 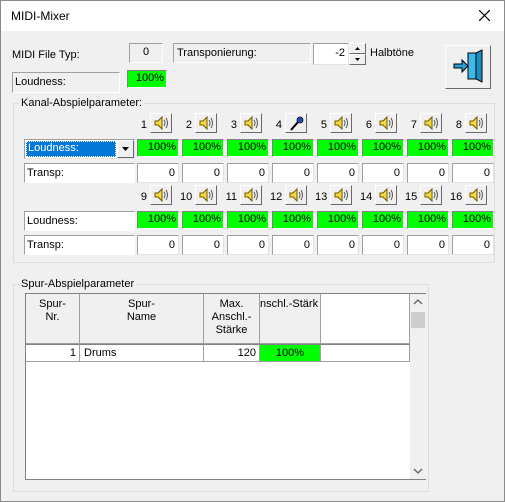 What do you see at coordinates (418, 320) in the screenshot?
I see `scroll-thumb` at bounding box center [418, 320].